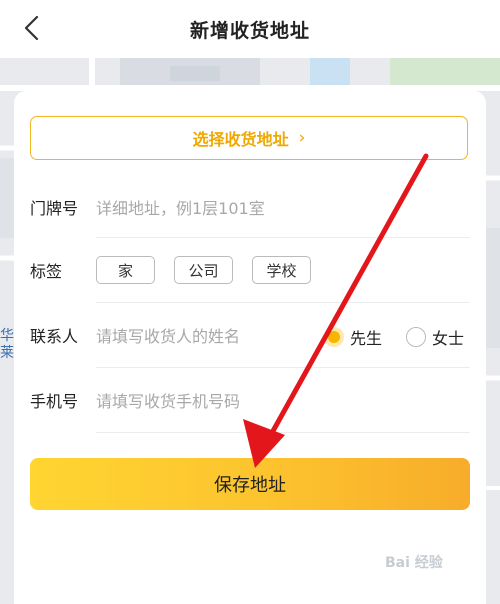 The image size is (500, 604). I want to click on phone-row: 手机号 请填写收货手机号码, so click(250, 400).